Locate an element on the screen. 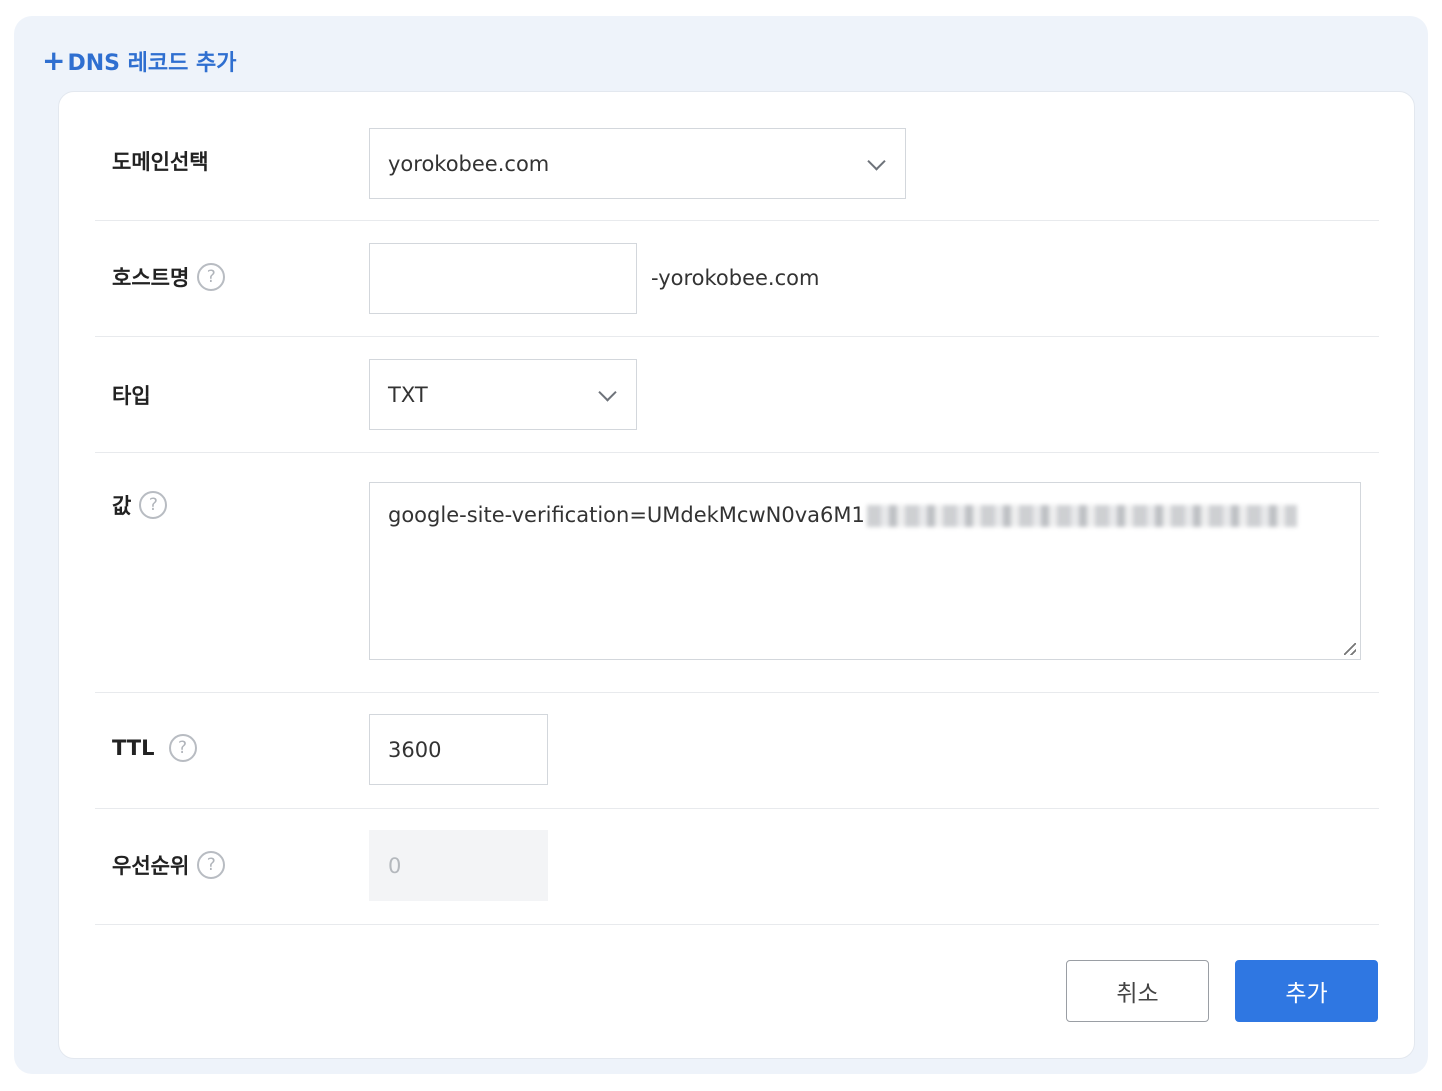  ttl-label: TTL ? is located at coordinates (154, 748).